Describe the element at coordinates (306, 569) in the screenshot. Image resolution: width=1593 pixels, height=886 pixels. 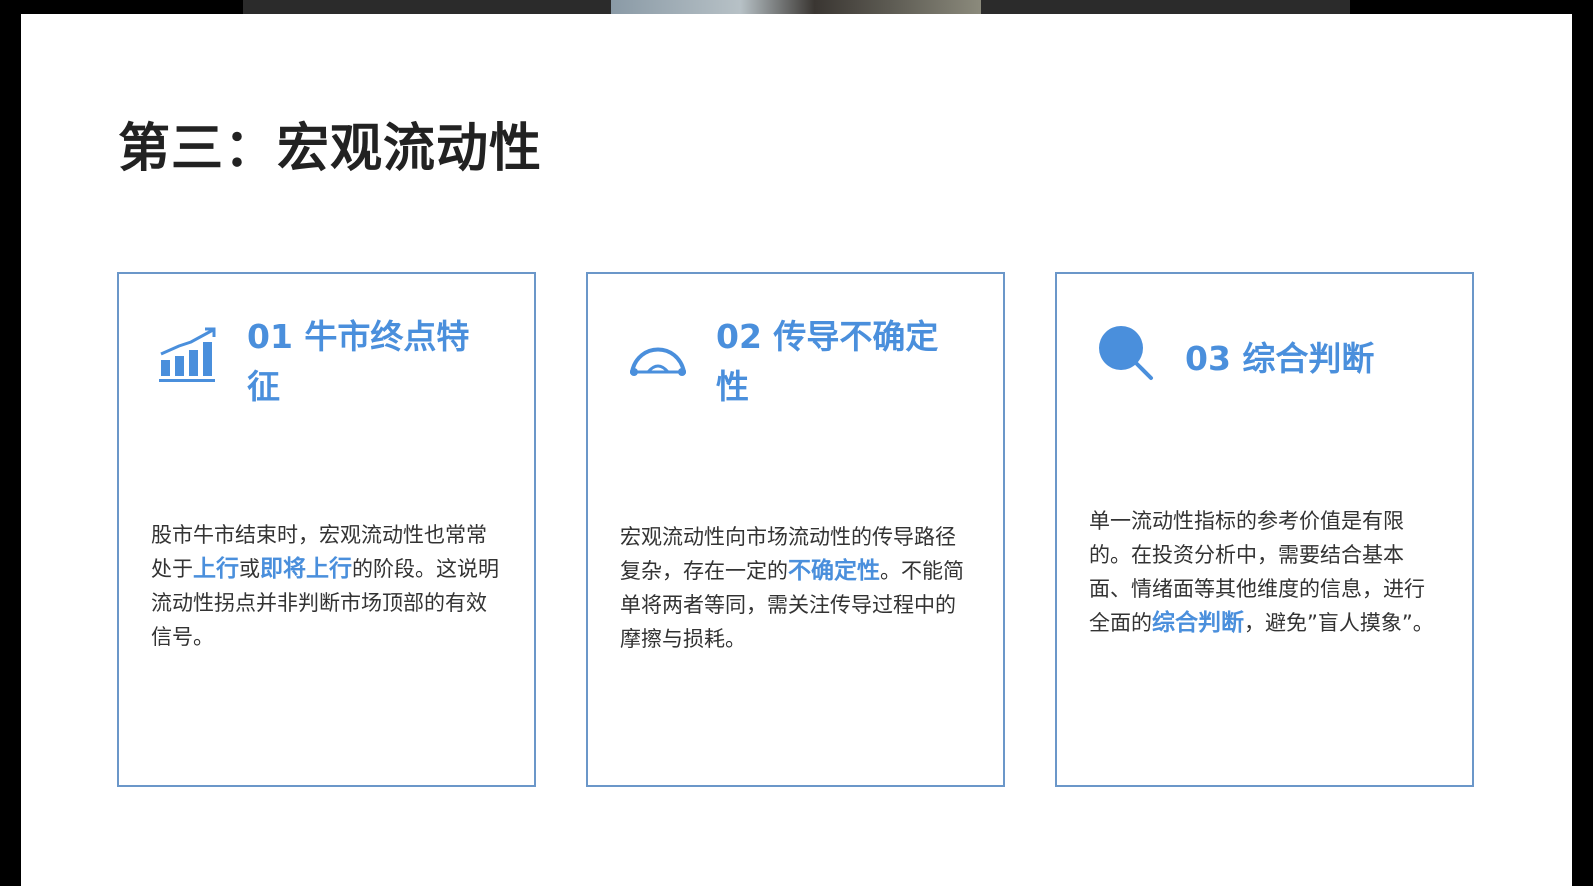
I see `highlight-text: 即将上行` at that location.